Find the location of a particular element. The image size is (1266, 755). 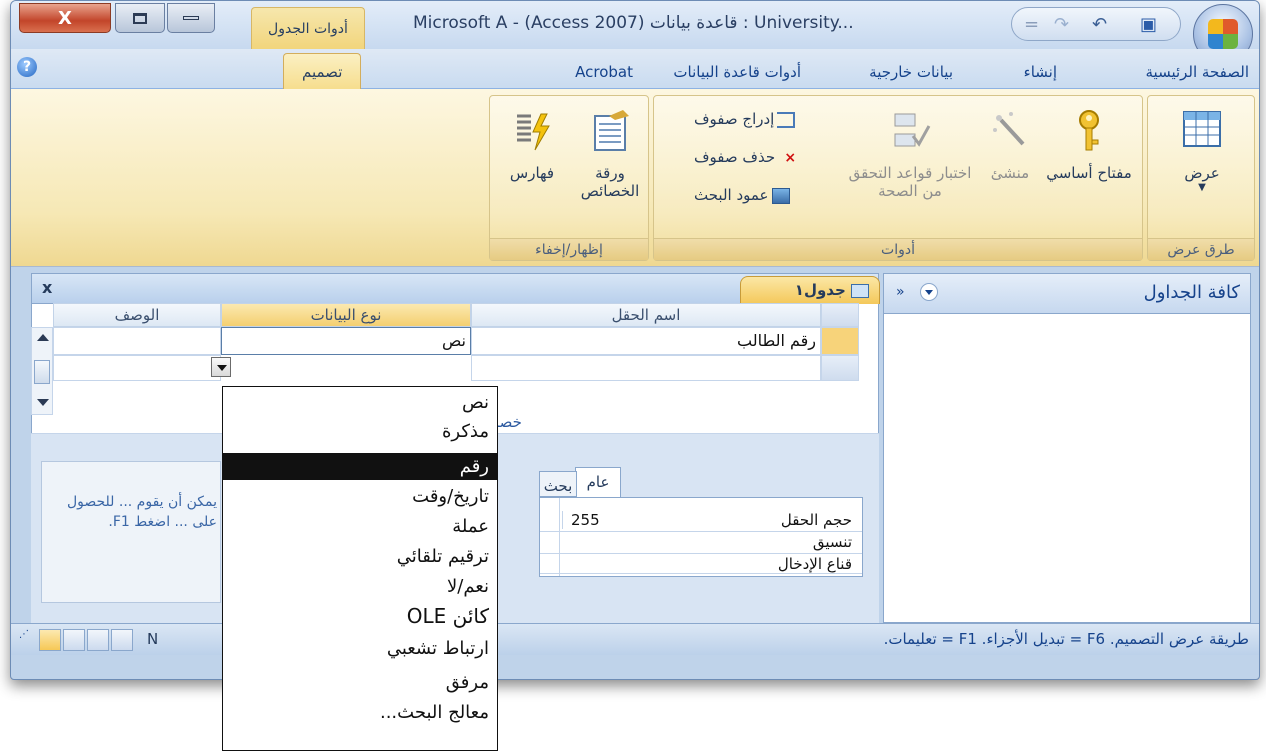

dropdown-option-currency: عملة is located at coordinates (360, 526).